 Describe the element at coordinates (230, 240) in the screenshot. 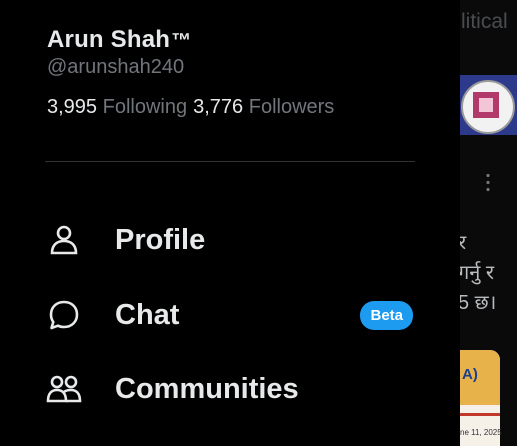

I see `menu-item-profile: Profile` at that location.